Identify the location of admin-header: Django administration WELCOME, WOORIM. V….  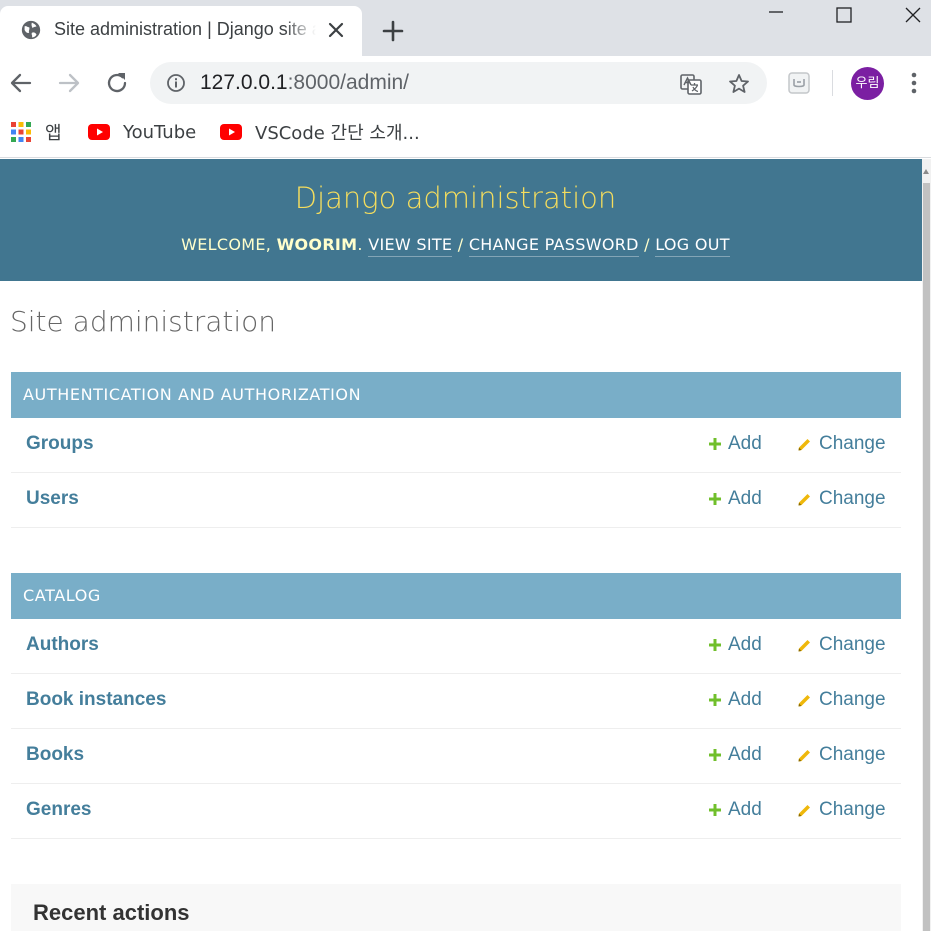
(461, 220).